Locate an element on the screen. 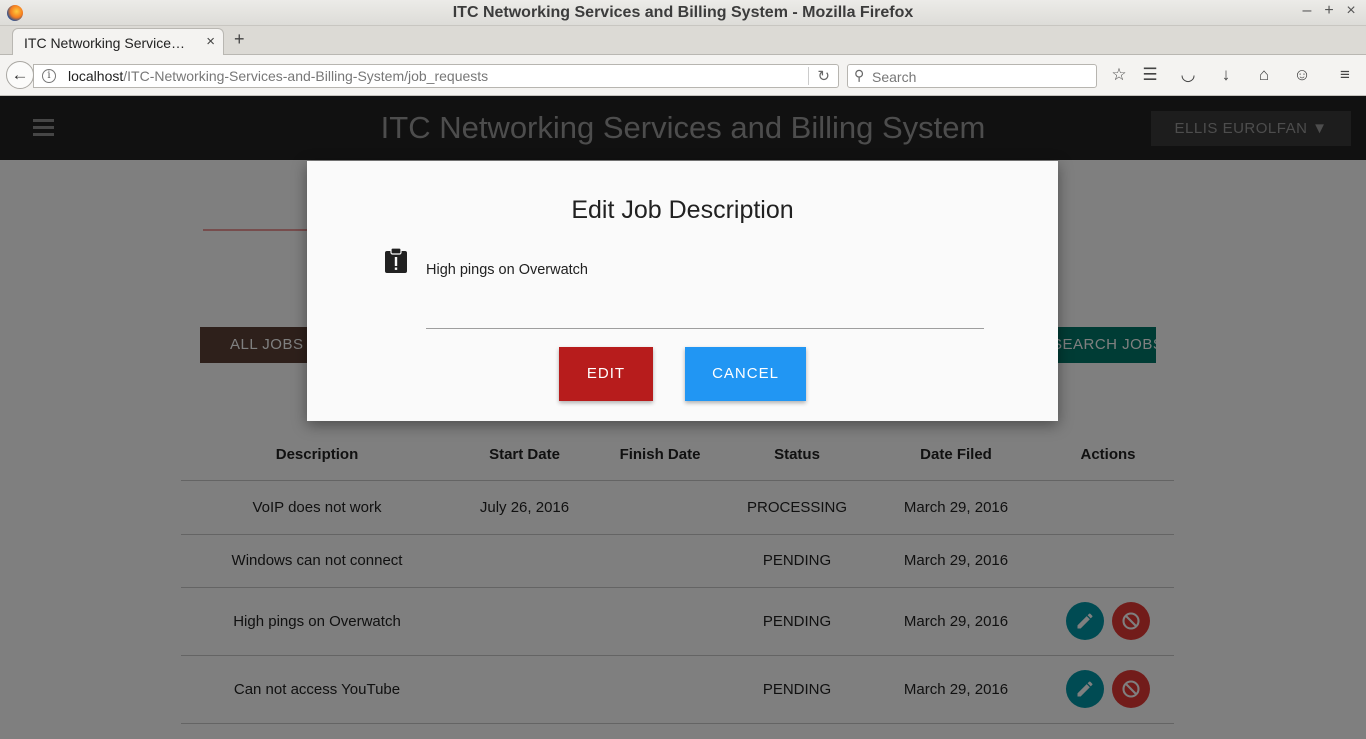  download-icon: ↓ is located at coordinates (1226, 75).